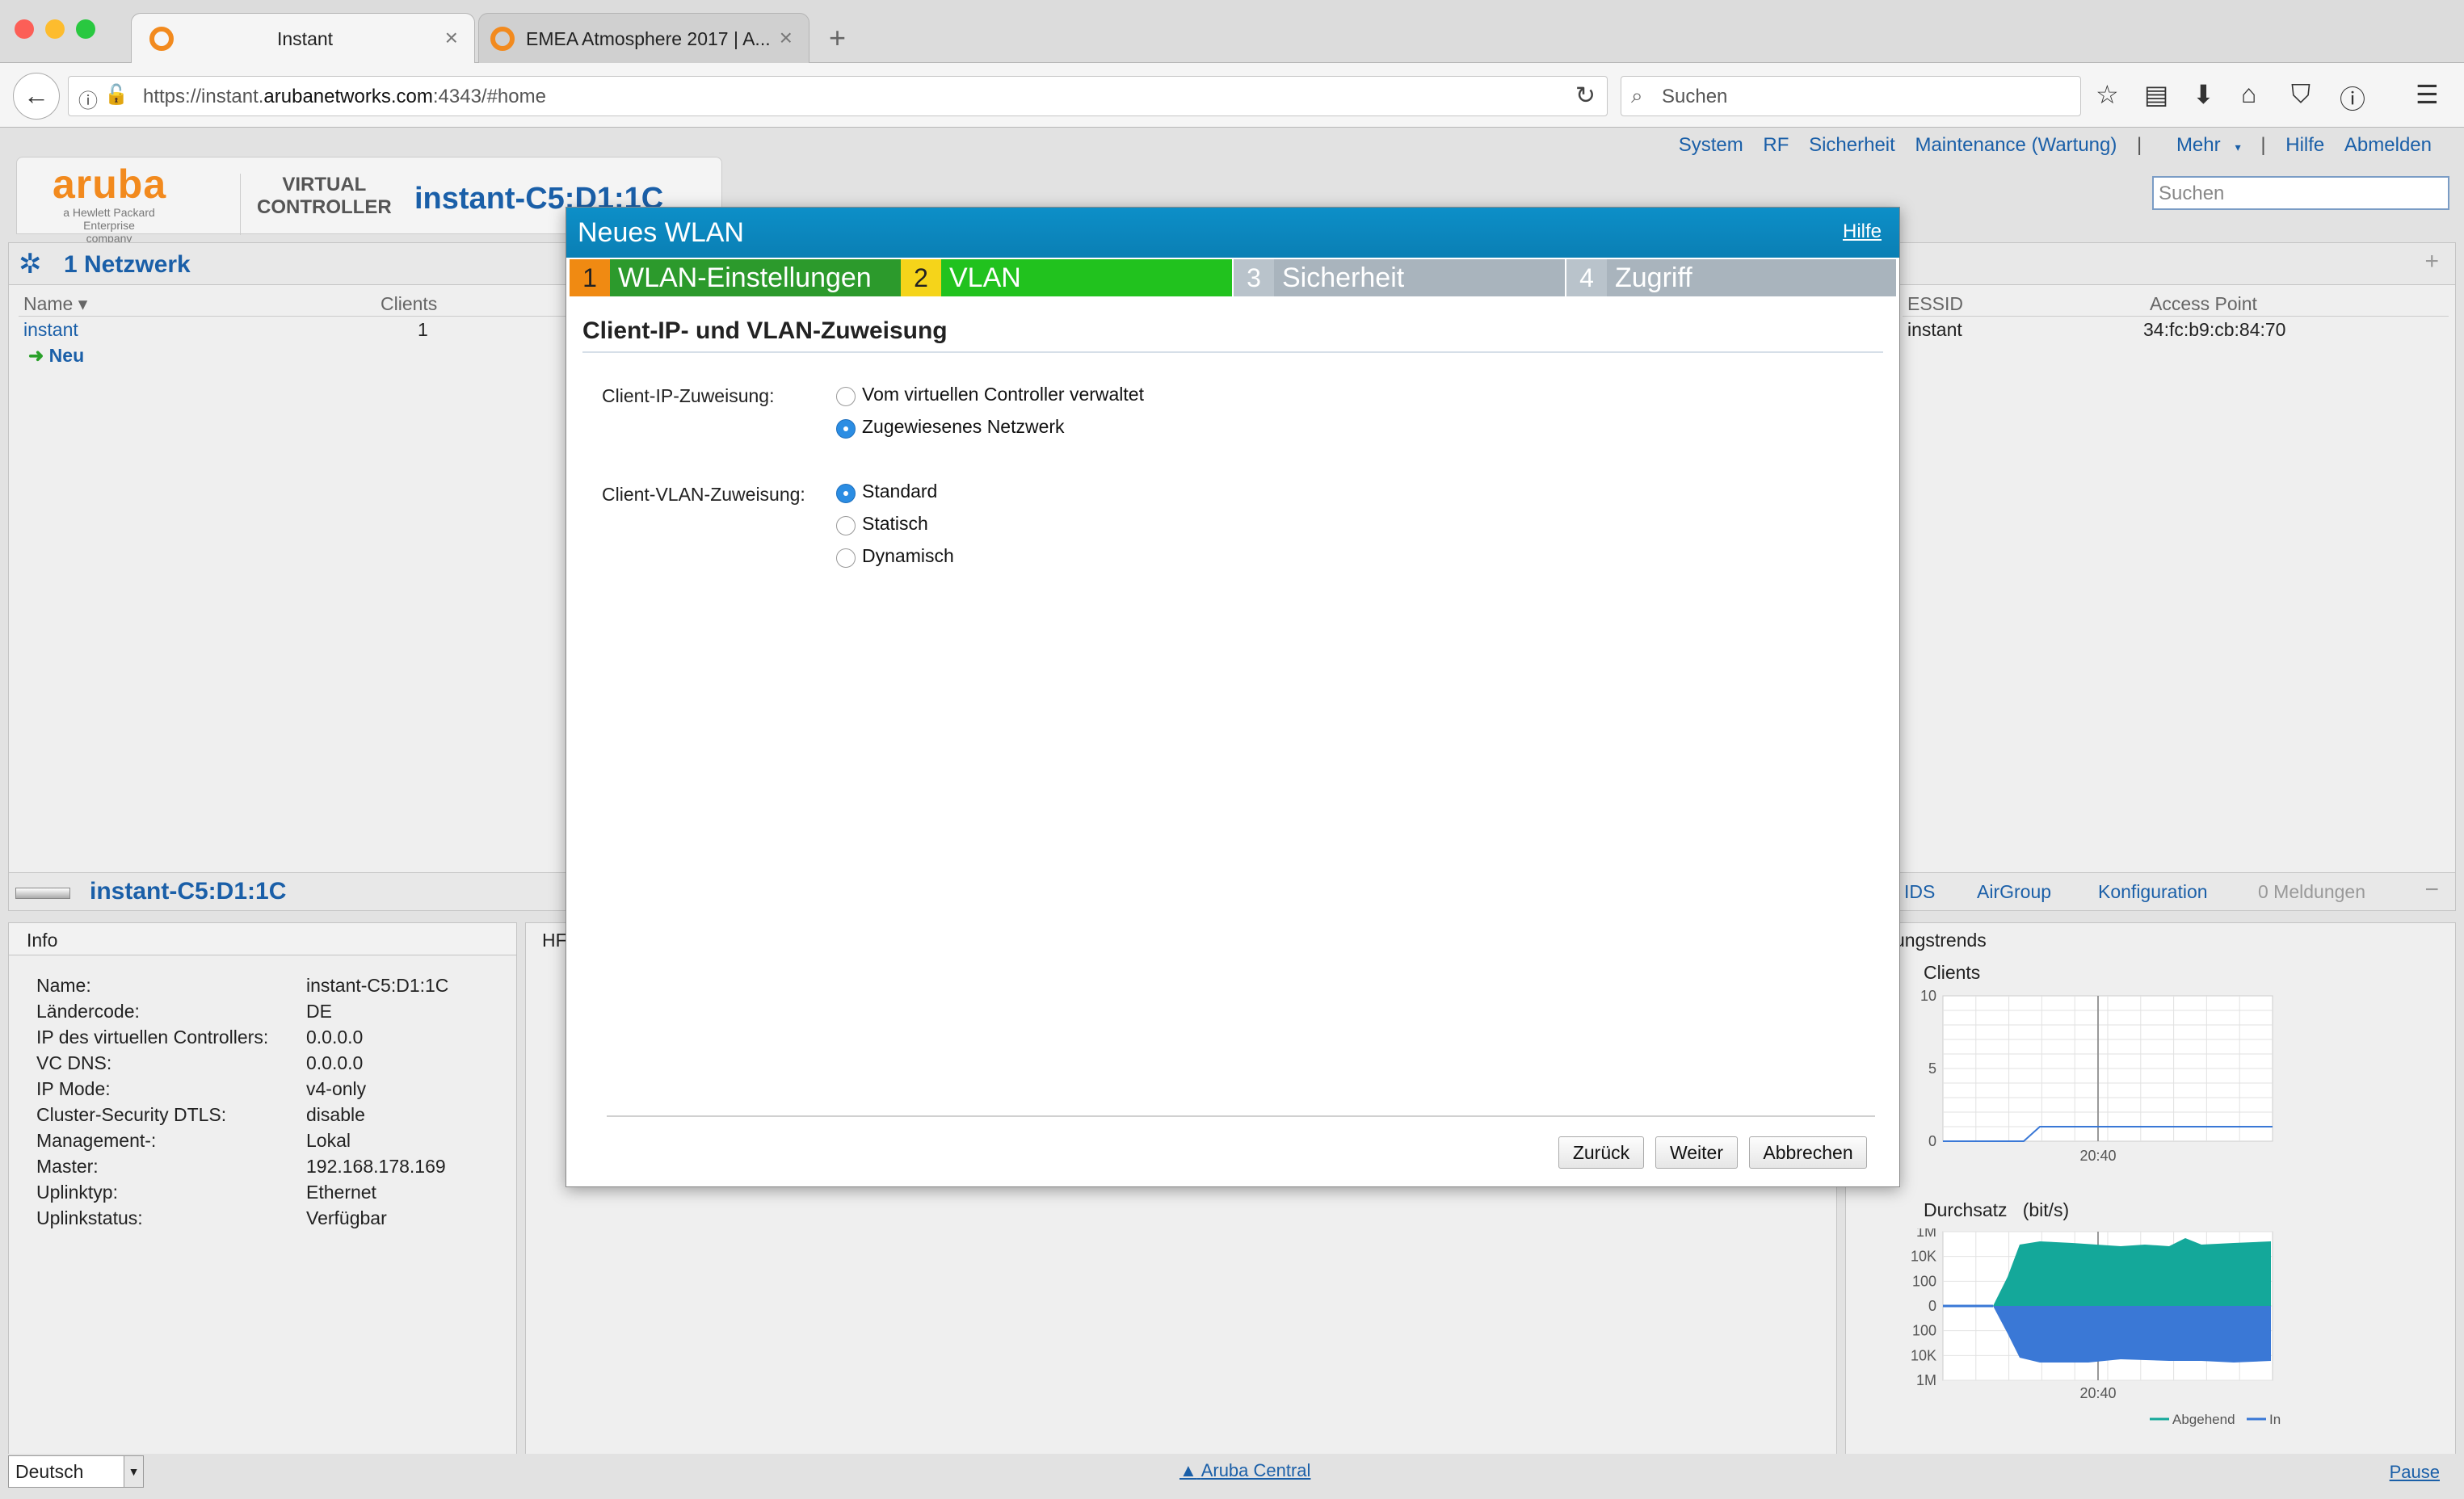 The width and height of the screenshot is (2464, 1499). I want to click on client-vlan-label: Client-VLAN-Zuweisung:, so click(703, 494).